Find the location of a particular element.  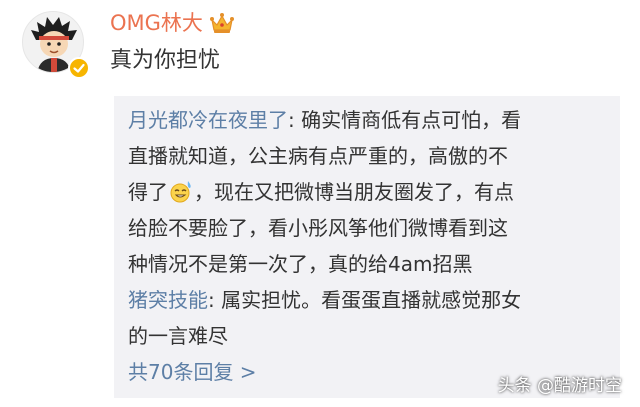

post-text: 真为你担忧 is located at coordinates (165, 60).